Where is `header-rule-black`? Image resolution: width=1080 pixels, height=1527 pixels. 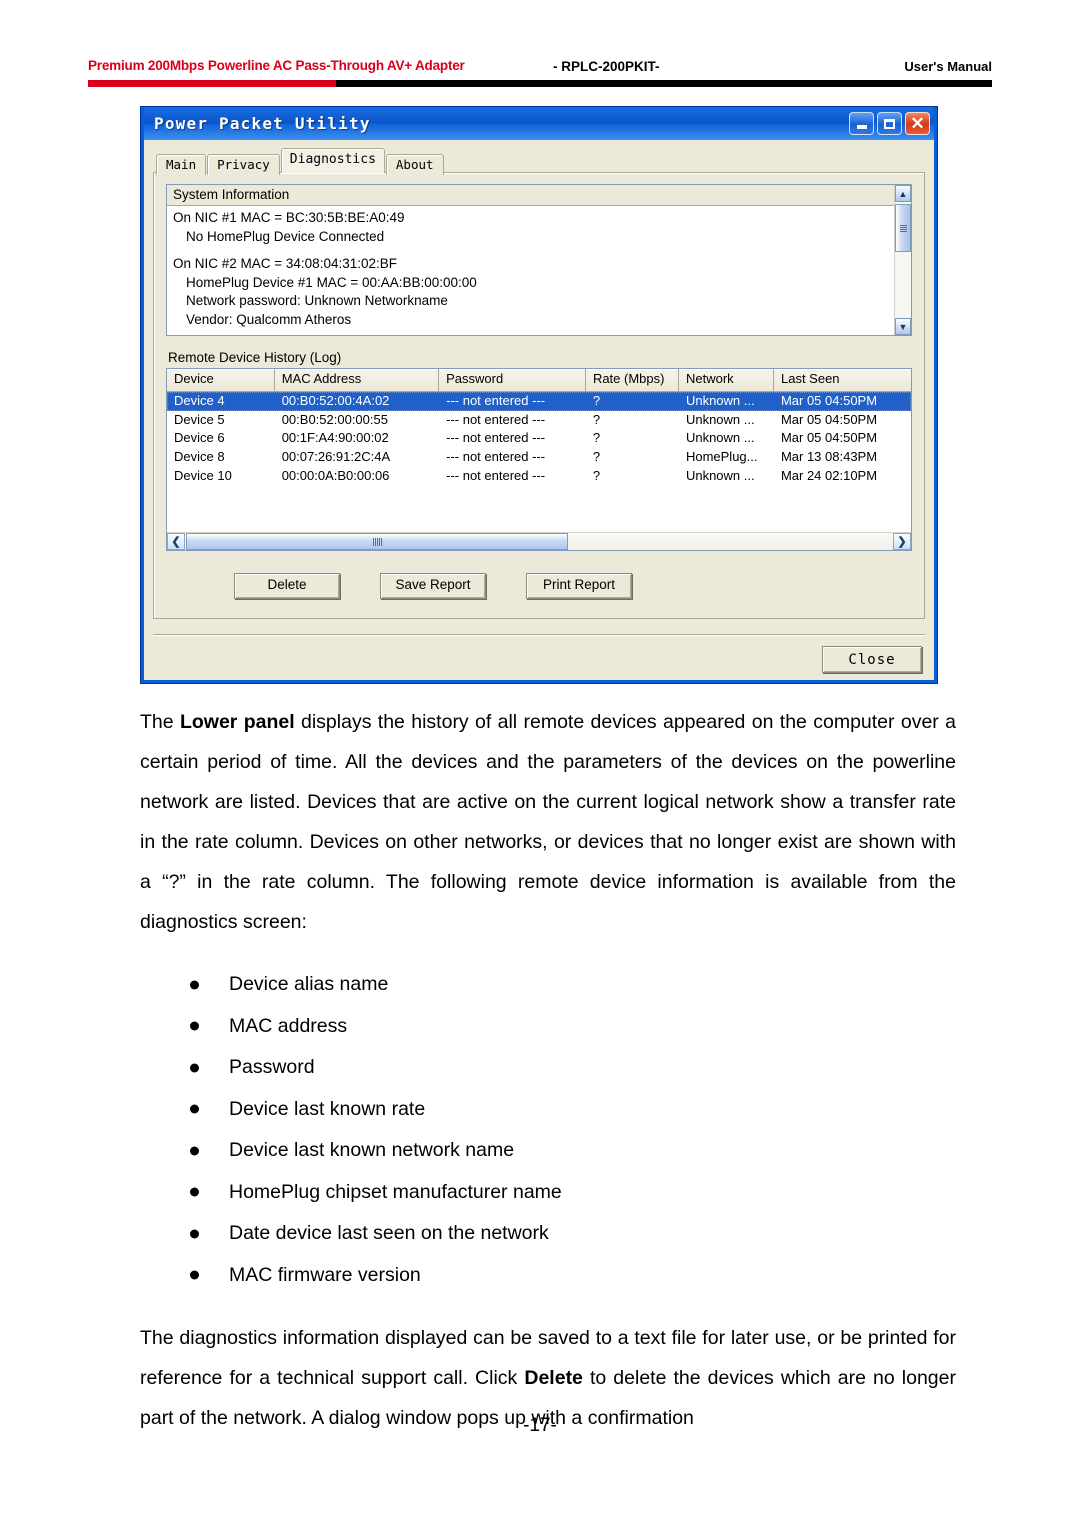
header-rule-black is located at coordinates (664, 83).